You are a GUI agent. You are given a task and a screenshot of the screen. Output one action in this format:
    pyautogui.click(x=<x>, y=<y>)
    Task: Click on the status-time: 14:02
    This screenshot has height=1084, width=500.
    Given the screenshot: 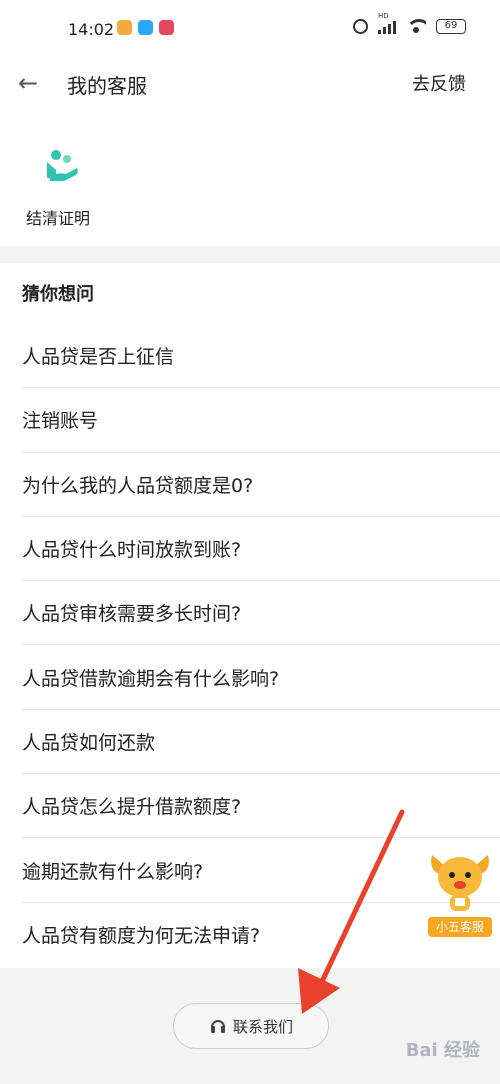 What is the action you would take?
    pyautogui.click(x=91, y=29)
    